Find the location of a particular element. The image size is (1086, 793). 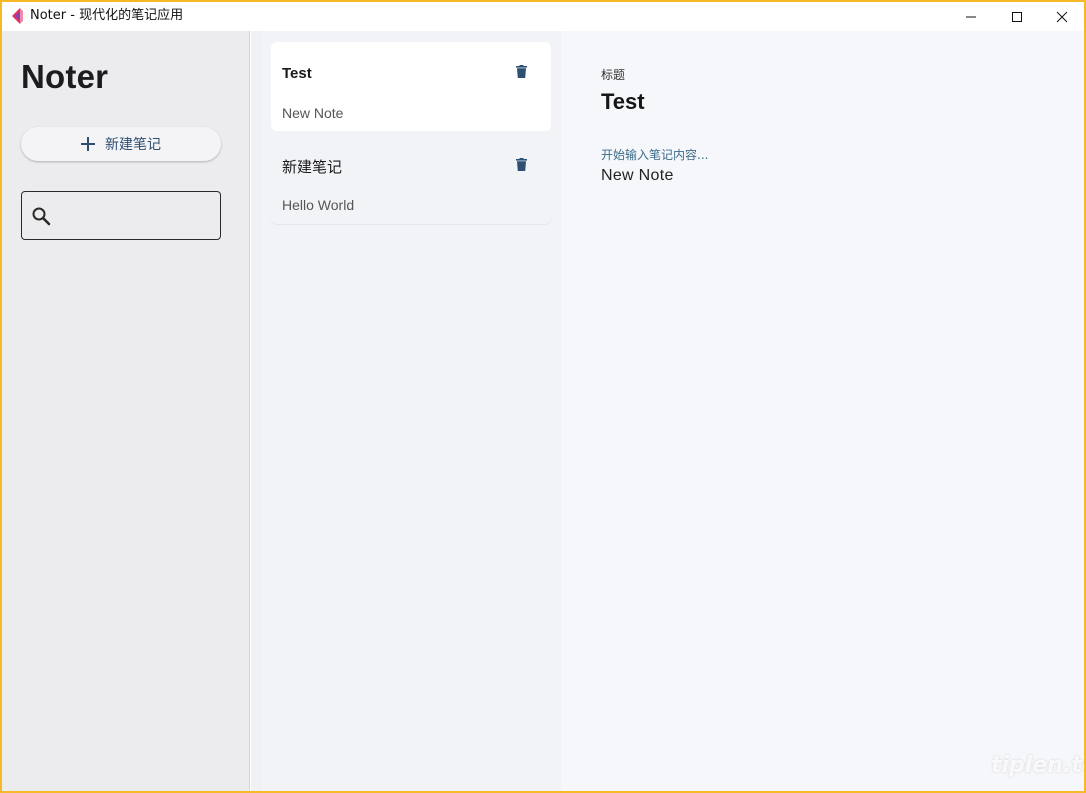

title-field-label: 标题 is located at coordinates (613, 75).